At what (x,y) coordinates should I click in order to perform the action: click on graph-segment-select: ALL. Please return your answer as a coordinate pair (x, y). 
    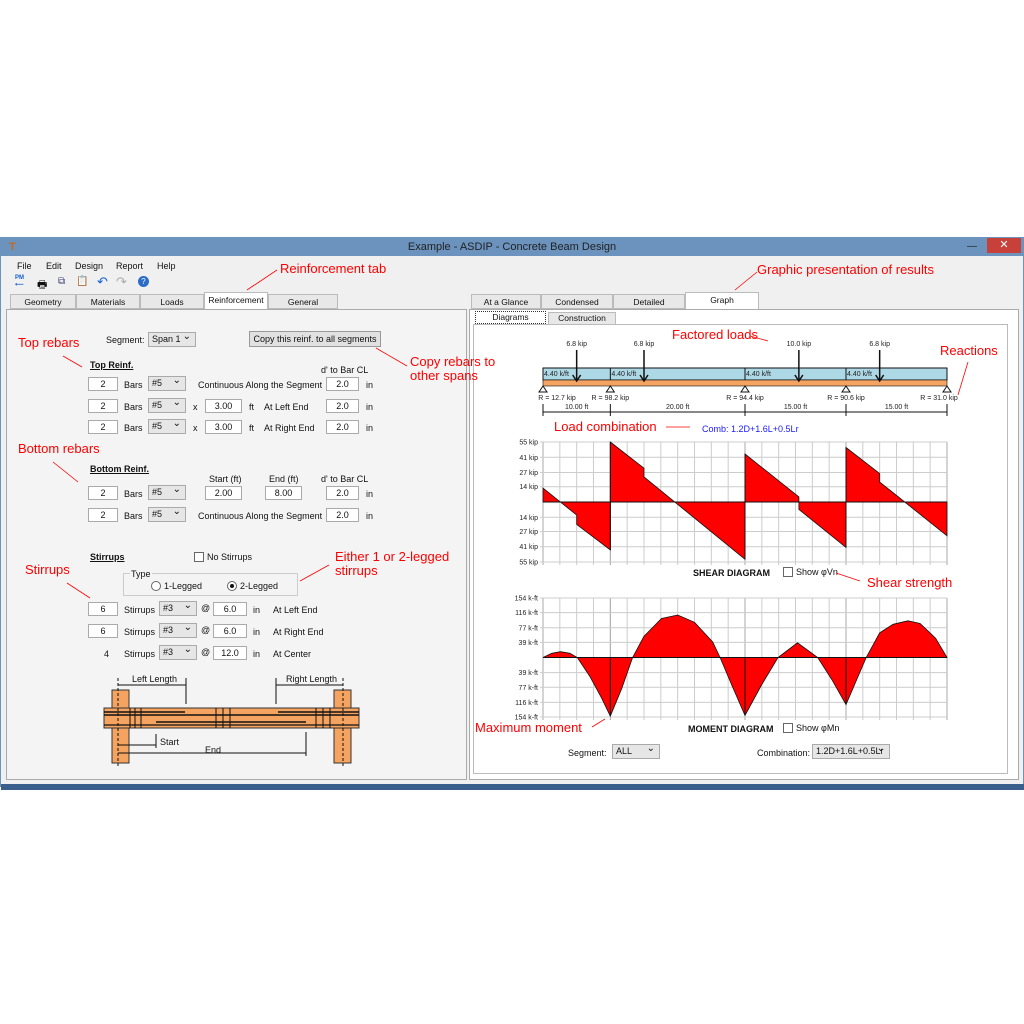
    Looking at the image, I should click on (636, 750).